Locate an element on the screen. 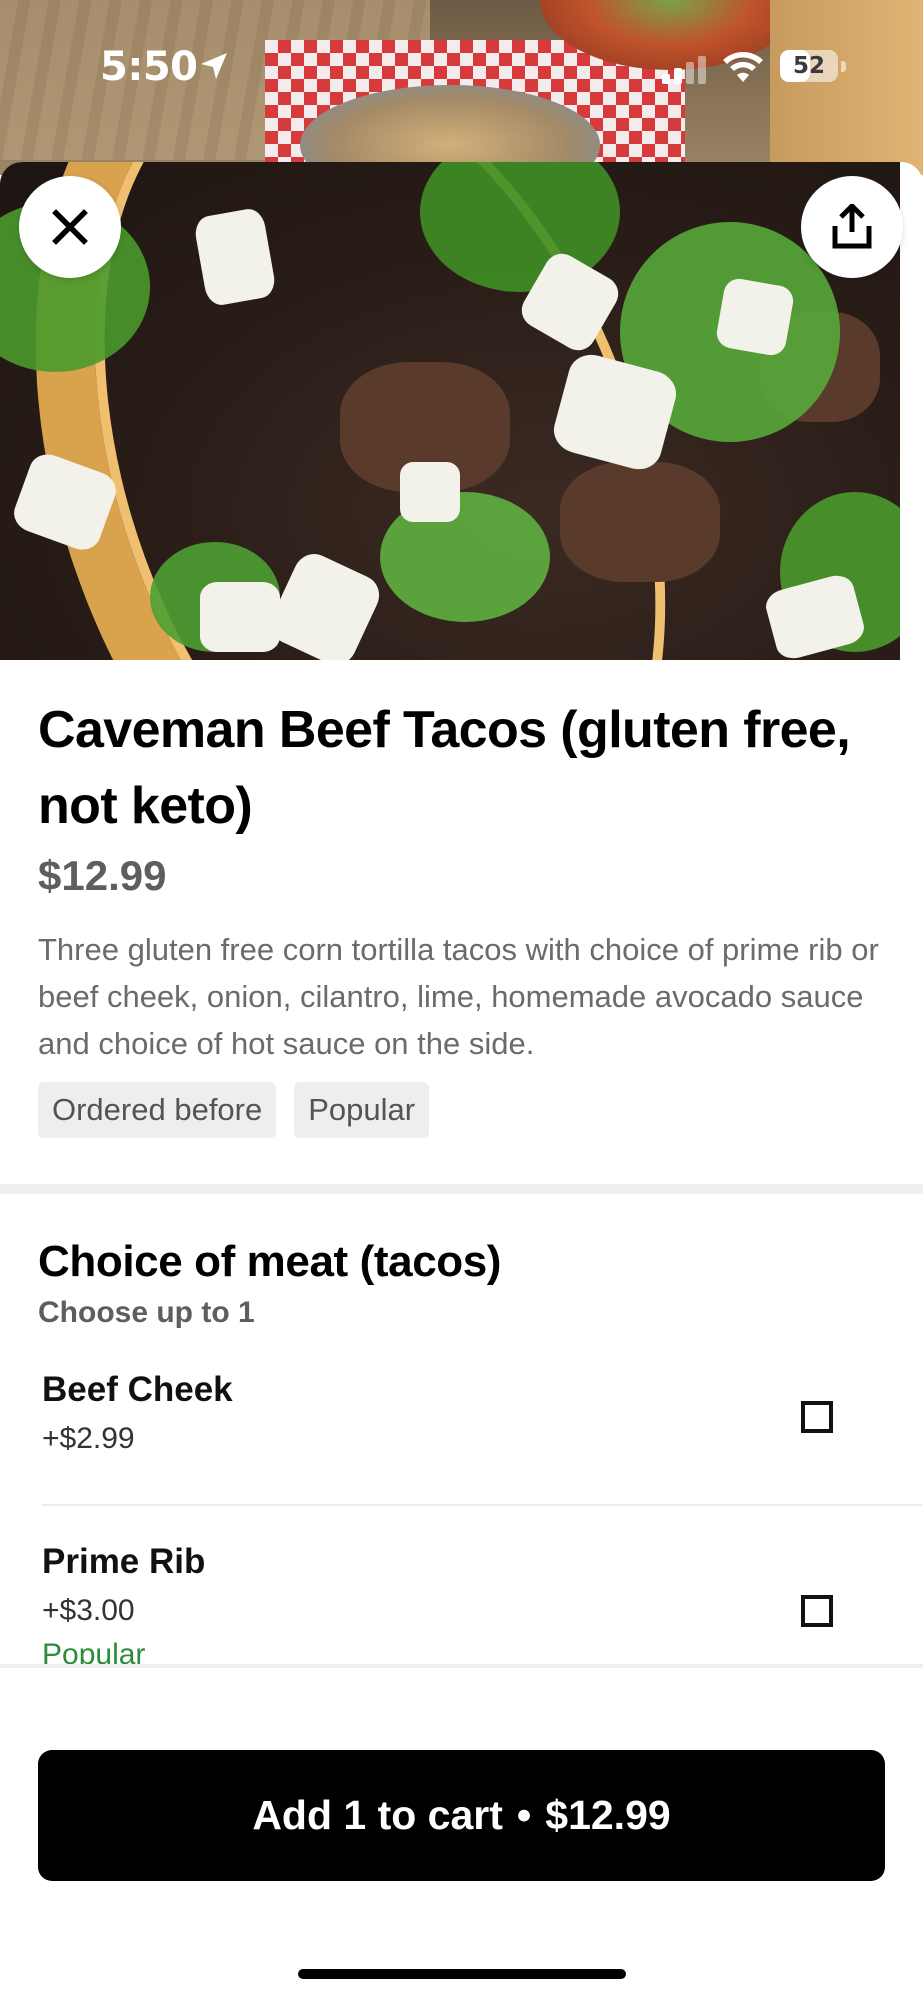  option-name: Beef Cheek is located at coordinates (137, 1389).